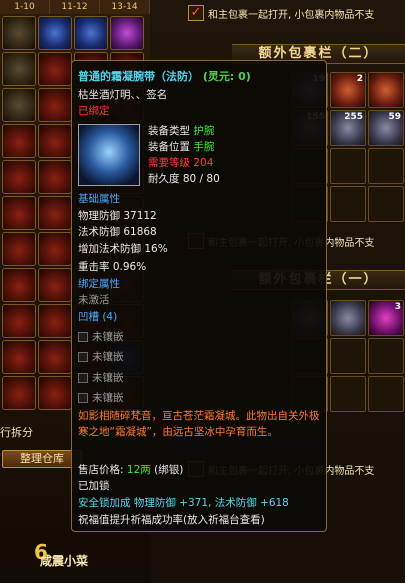 Image resolution: width=405 pixels, height=583 pixels. I want to click on required-level-label: 需要等级, so click(169, 163).